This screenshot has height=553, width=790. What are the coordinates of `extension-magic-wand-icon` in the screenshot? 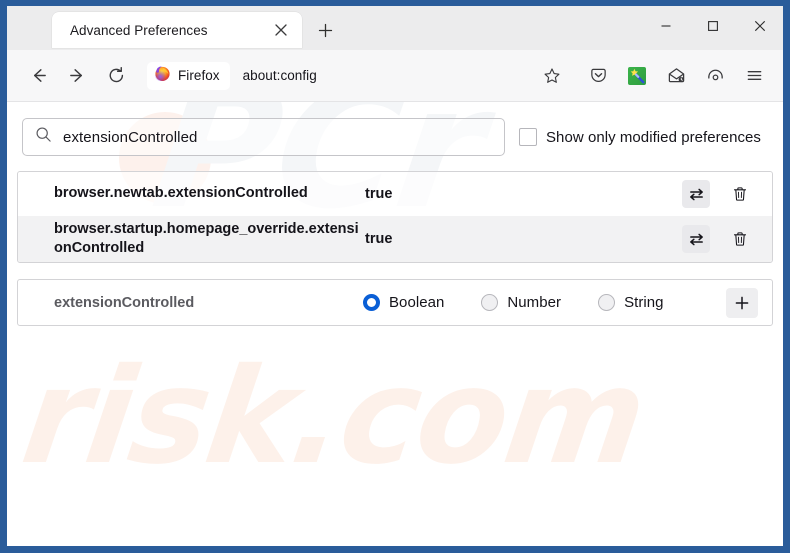 It's located at (637, 76).